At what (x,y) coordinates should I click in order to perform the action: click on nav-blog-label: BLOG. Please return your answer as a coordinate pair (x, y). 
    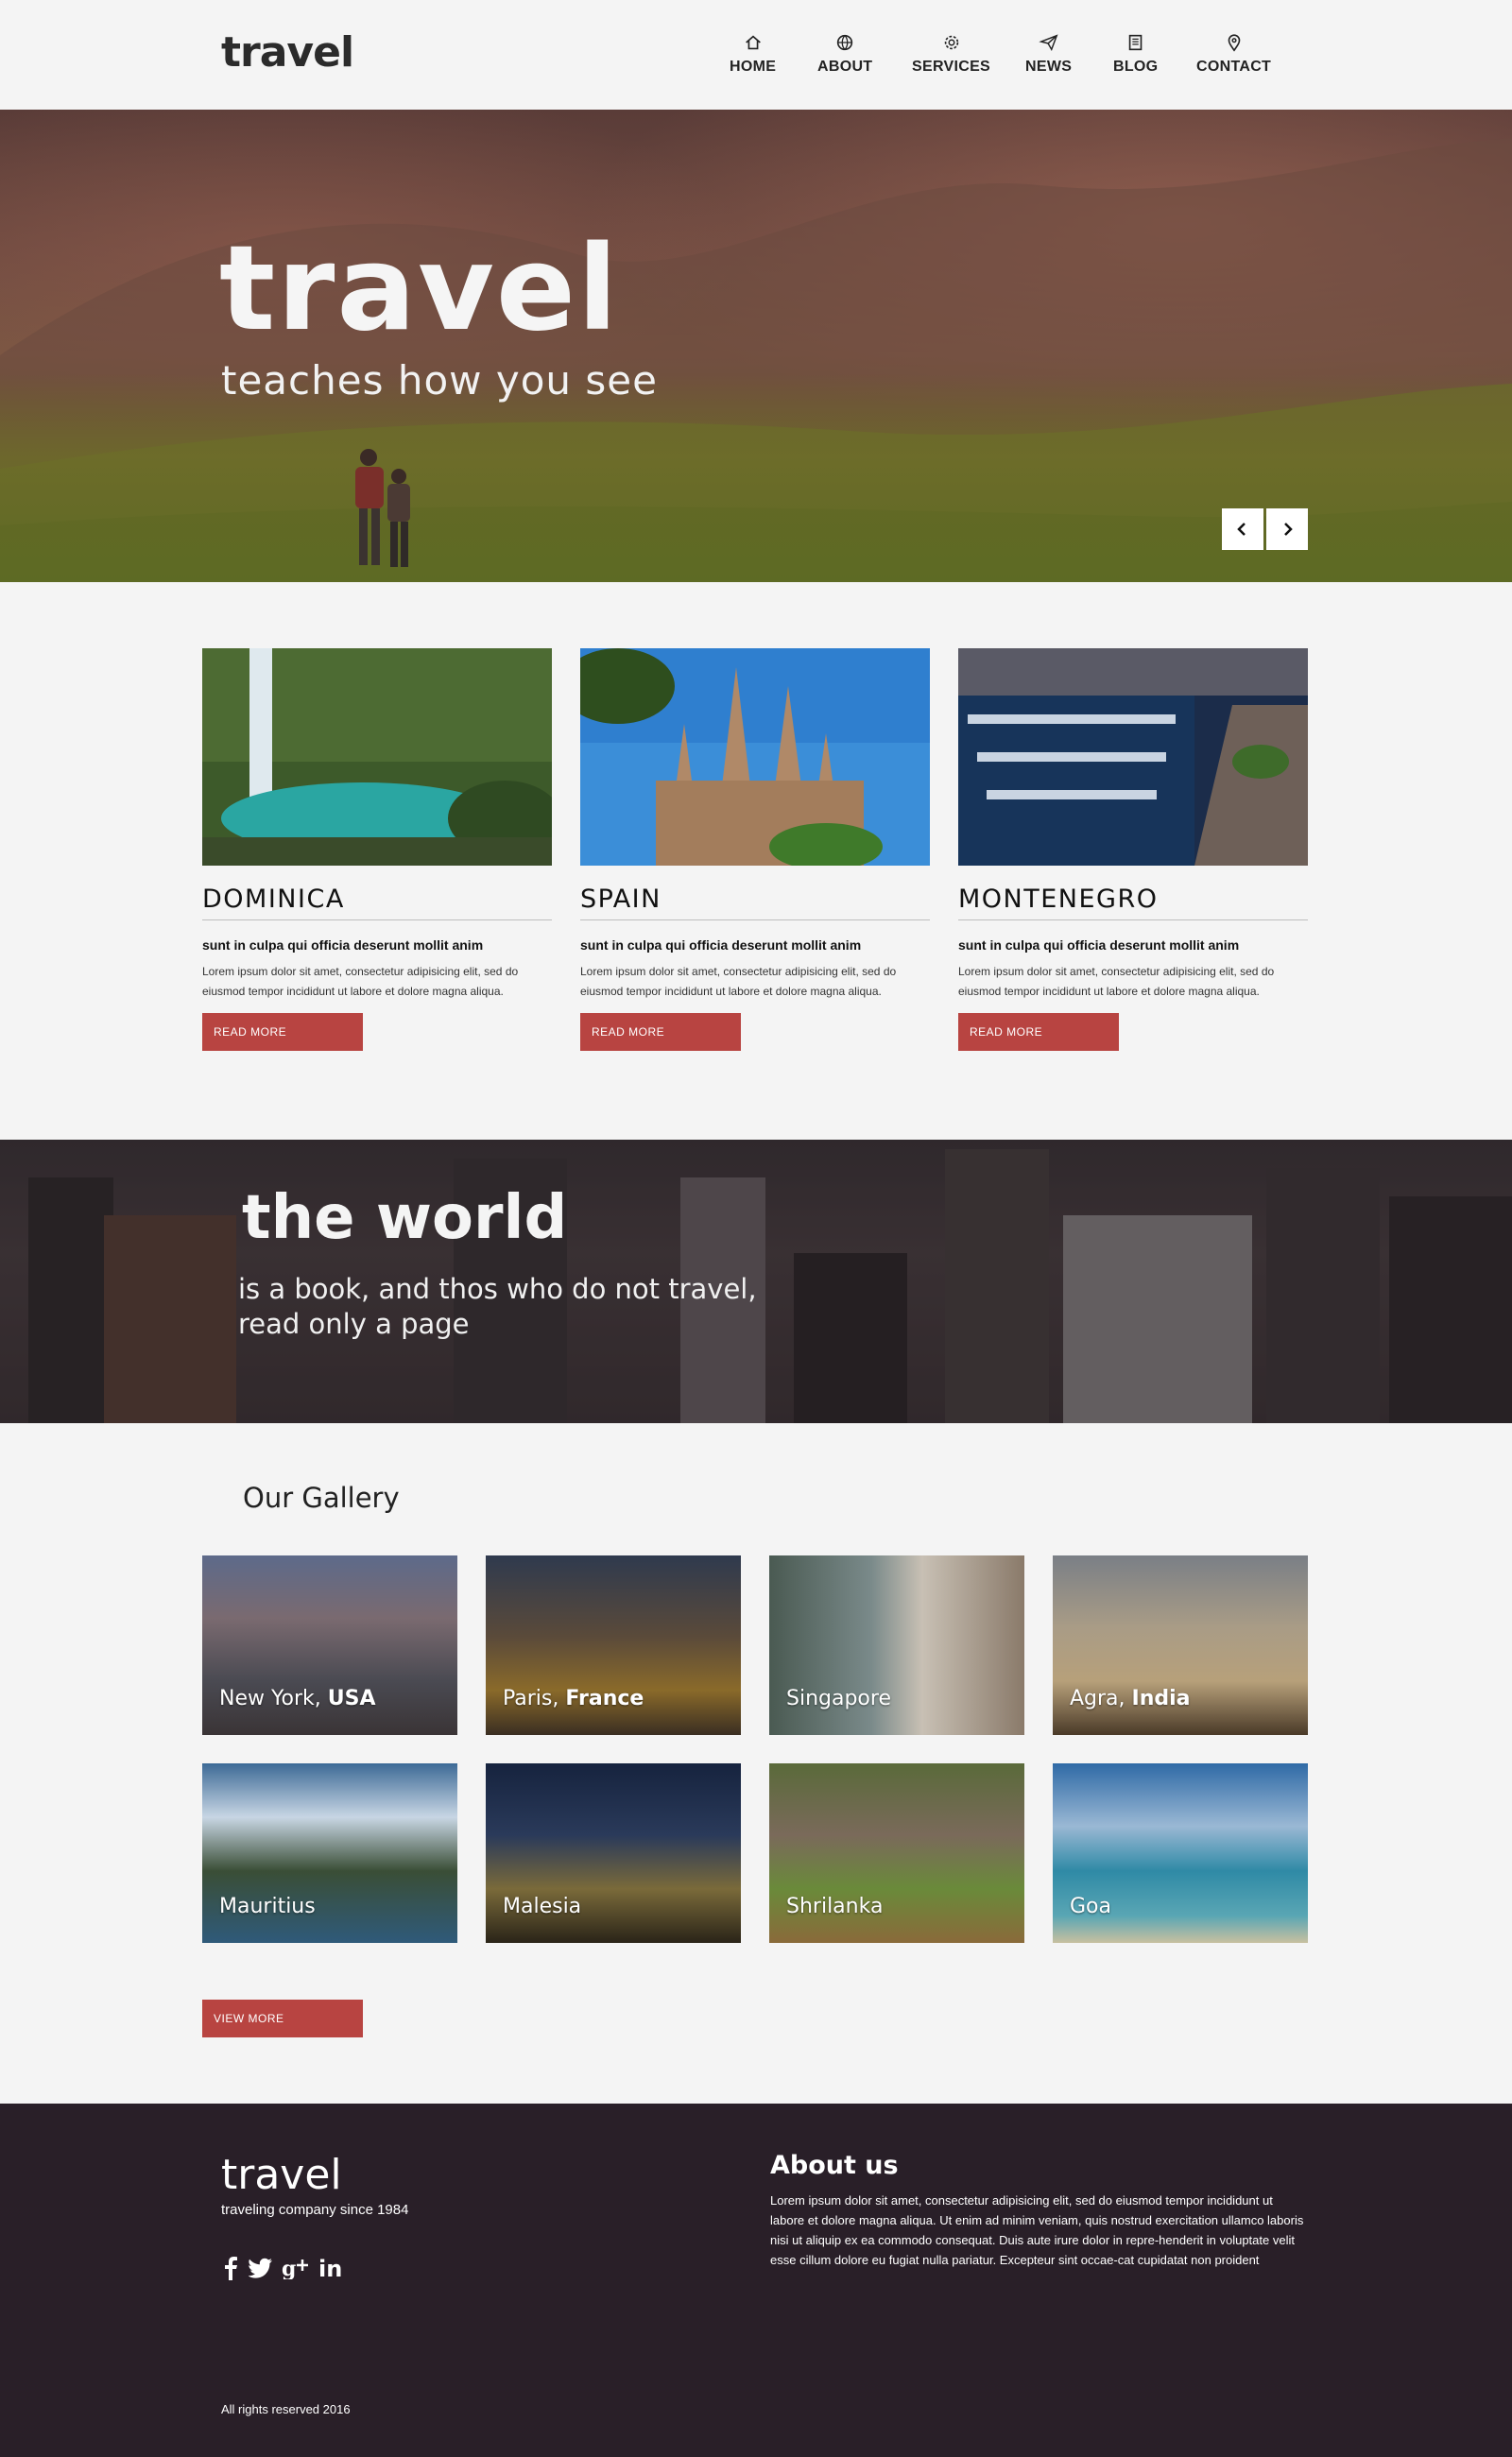
    Looking at the image, I should click on (1136, 67).